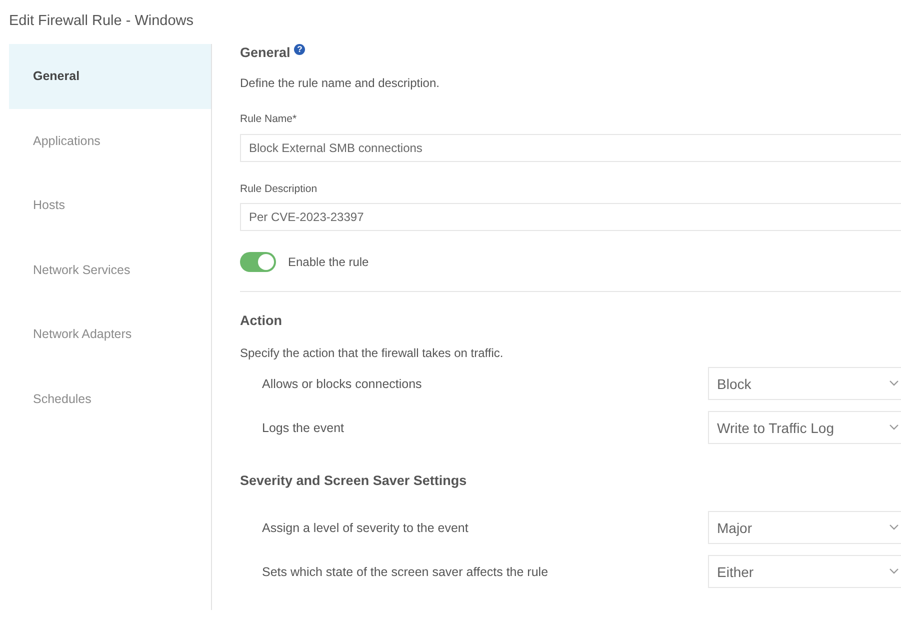 This screenshot has height=623, width=901. Describe the element at coordinates (265, 53) in the screenshot. I see `section-heading: General` at that location.